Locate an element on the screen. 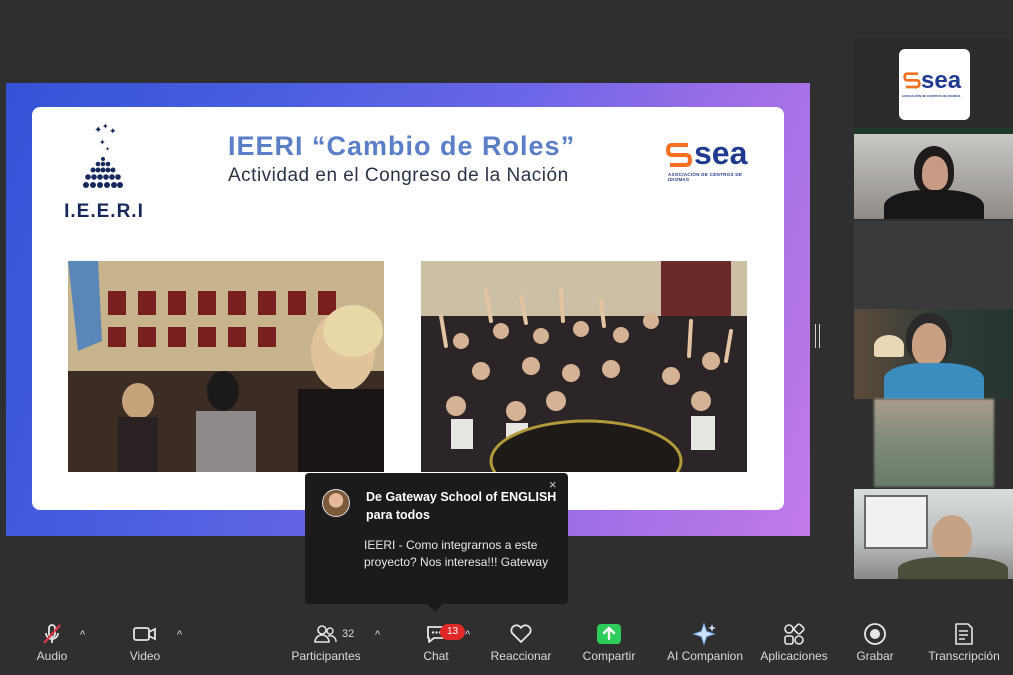 Image resolution: width=1013 pixels, height=675 pixels. share-label: Compartir is located at coordinates (609, 656).